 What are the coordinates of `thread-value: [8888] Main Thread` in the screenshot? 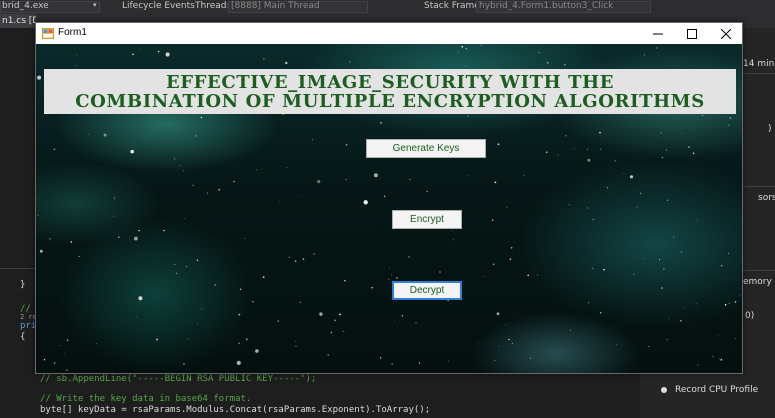 It's located at (275, 6).